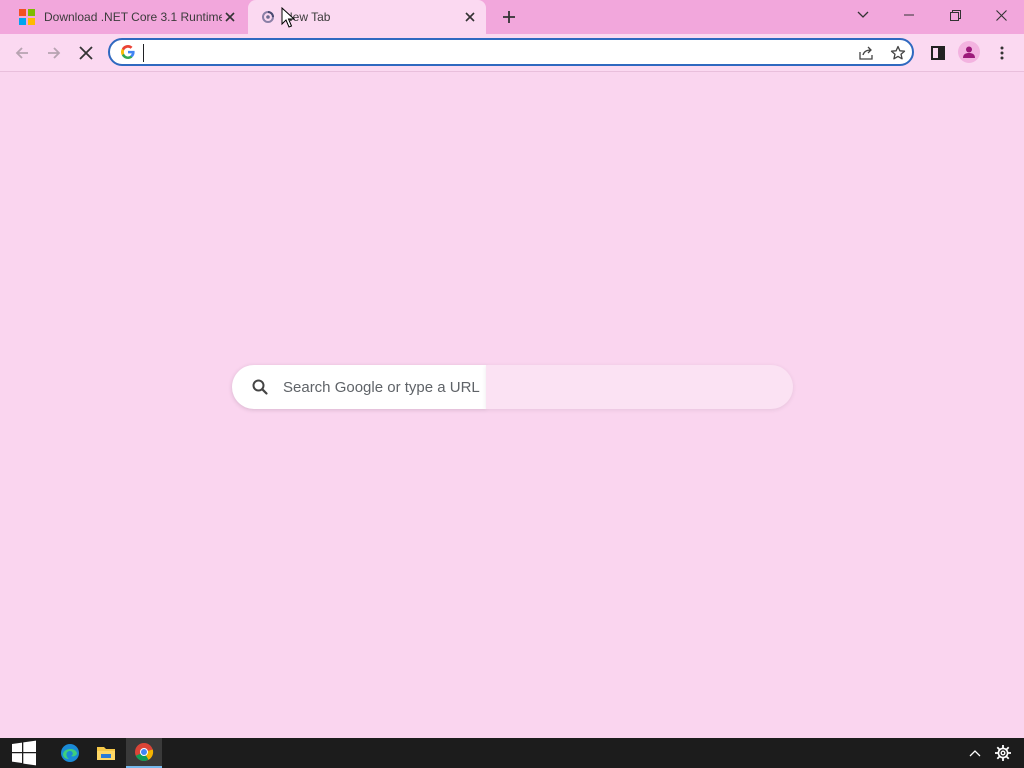  Describe the element at coordinates (512, 753) in the screenshot. I see `taskbar` at that location.